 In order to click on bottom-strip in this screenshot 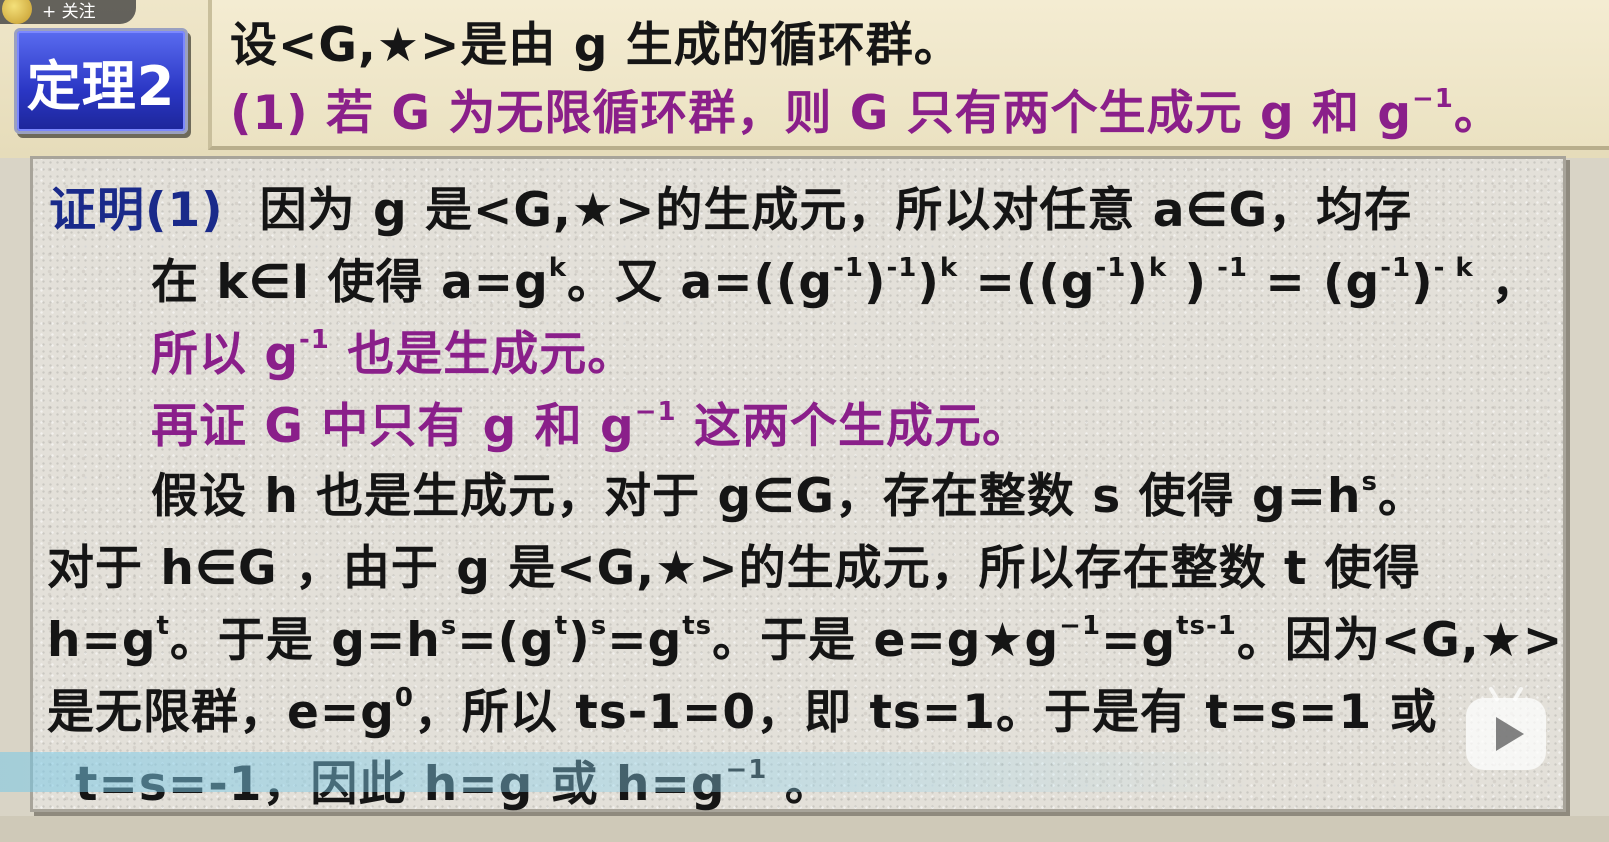, I will do `click(804, 829)`.